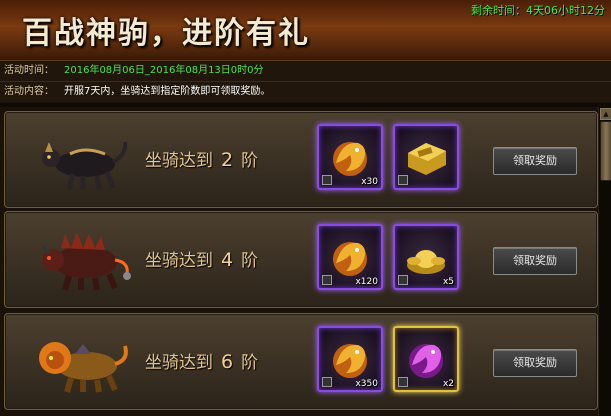 The width and height of the screenshot is (611, 416). Describe the element at coordinates (166, 33) in the screenshot. I see `event-title: 百战神驹，进阶有礼` at that location.